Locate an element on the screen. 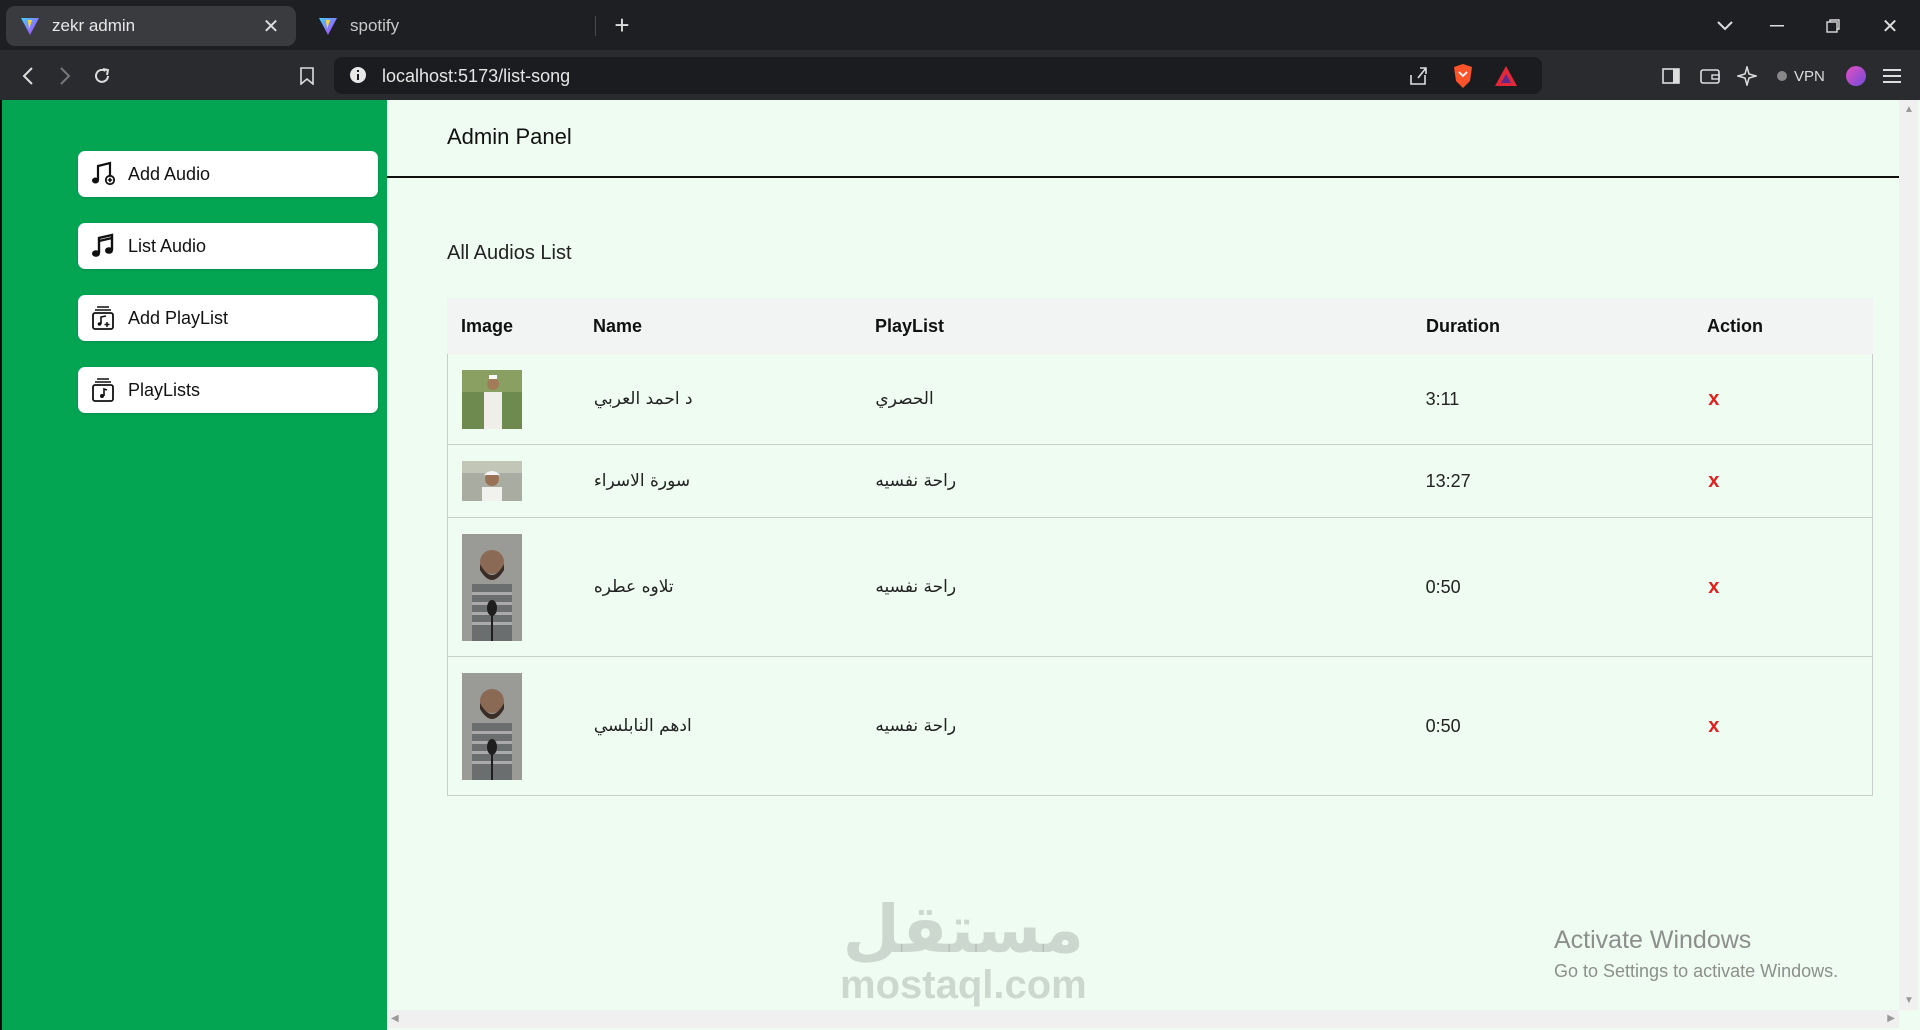  wallet-icon is located at coordinates (1710, 76).